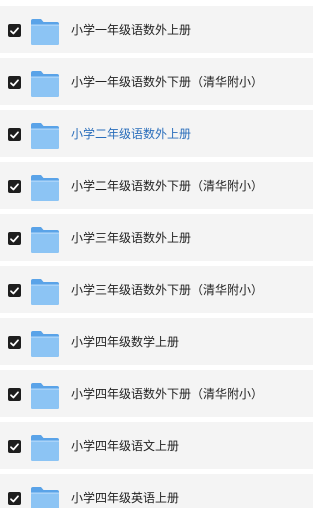 The height and width of the screenshot is (508, 320). I want to click on folder-name: 小学四年级英语上册, so click(125, 491).